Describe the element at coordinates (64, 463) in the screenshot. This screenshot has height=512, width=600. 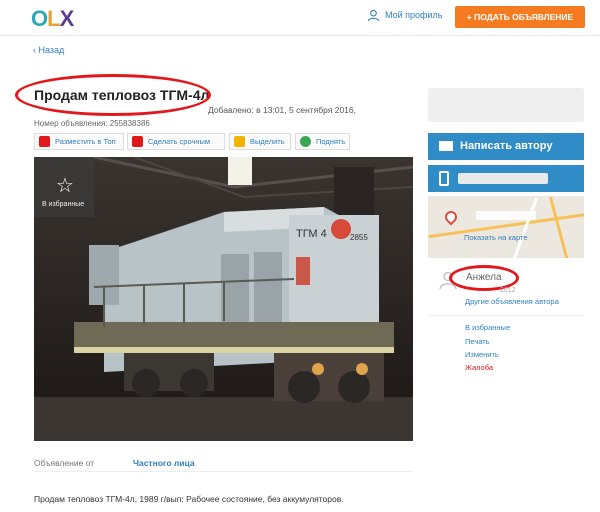
I see `seller-type-label: Объявление от` at that location.